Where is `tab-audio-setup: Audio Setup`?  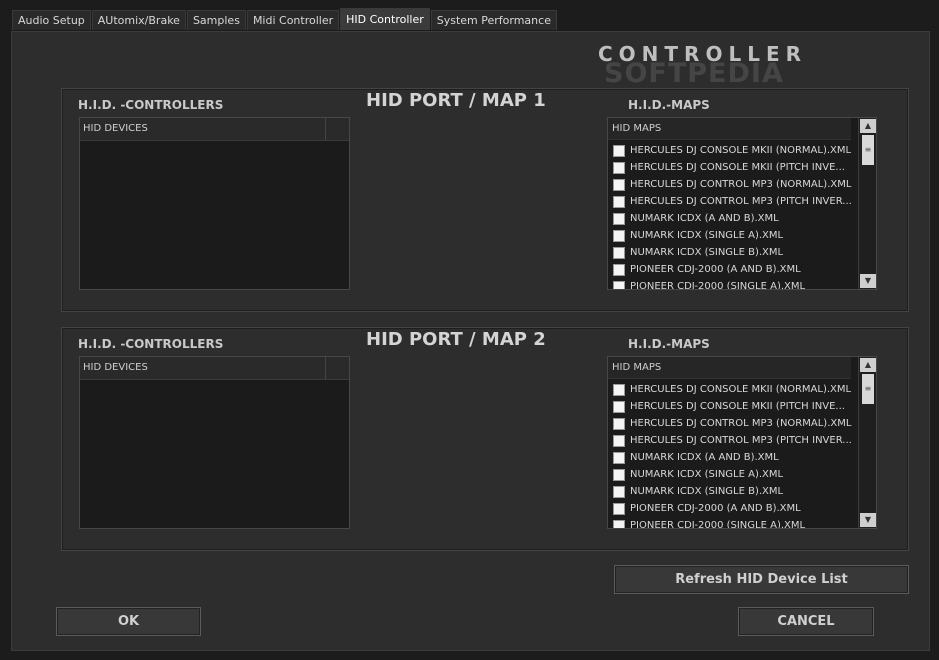
tab-audio-setup: Audio Setup is located at coordinates (51, 20).